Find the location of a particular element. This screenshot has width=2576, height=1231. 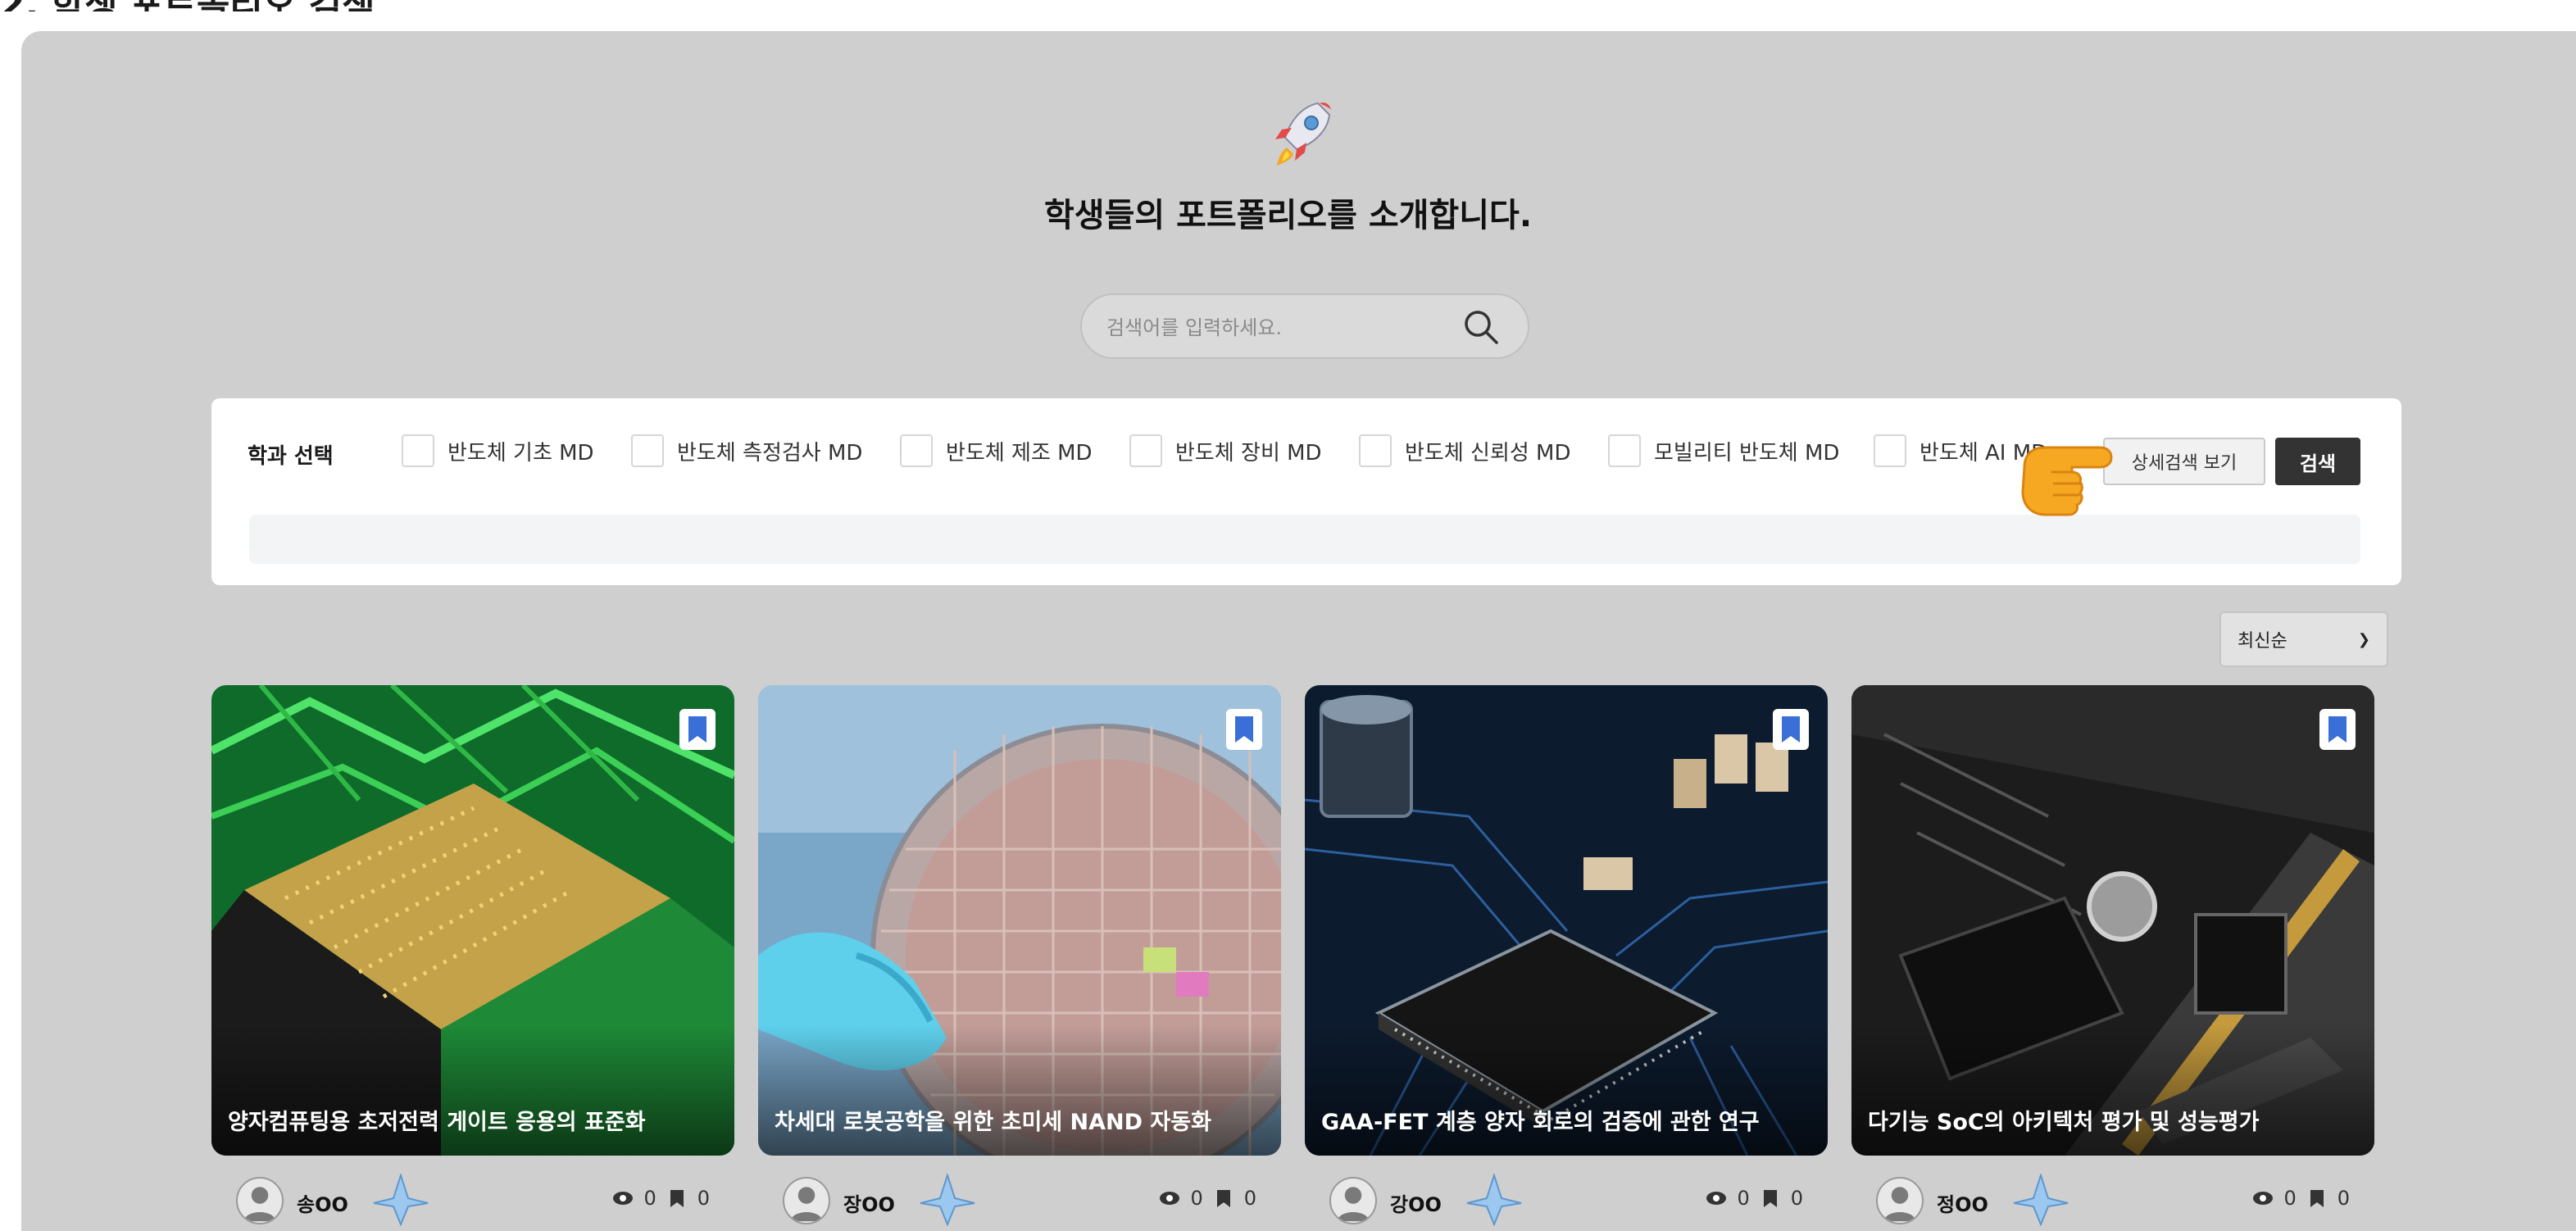

card-title: GAA-FET 계층 양자 회로의 검증에 관한 연구 is located at coordinates (1540, 1122).